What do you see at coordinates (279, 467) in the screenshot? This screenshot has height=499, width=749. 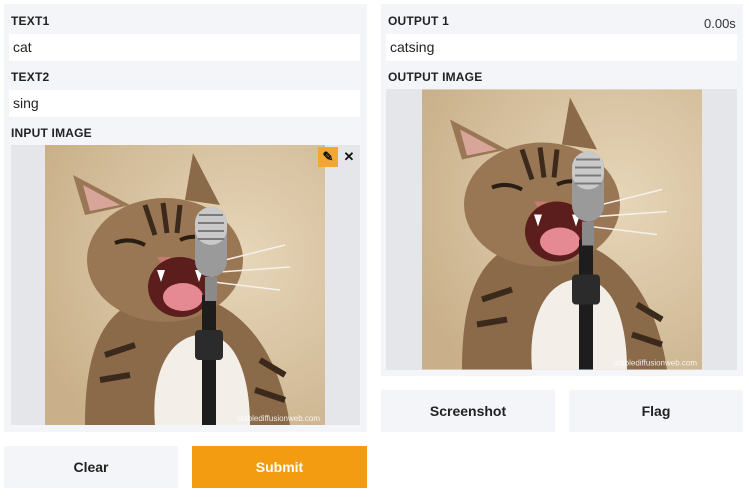 I see `submit-button: Submit` at bounding box center [279, 467].